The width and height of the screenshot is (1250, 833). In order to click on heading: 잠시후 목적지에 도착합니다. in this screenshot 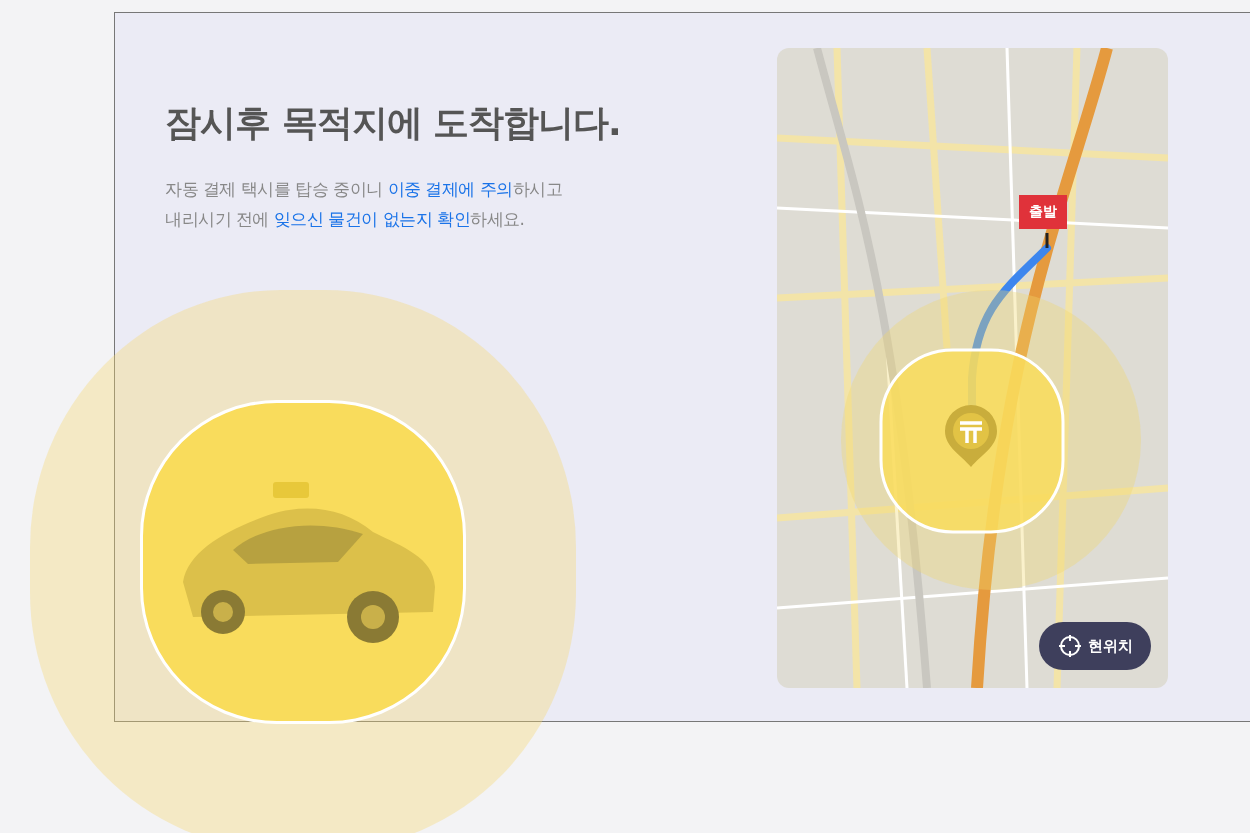, I will do `click(393, 123)`.